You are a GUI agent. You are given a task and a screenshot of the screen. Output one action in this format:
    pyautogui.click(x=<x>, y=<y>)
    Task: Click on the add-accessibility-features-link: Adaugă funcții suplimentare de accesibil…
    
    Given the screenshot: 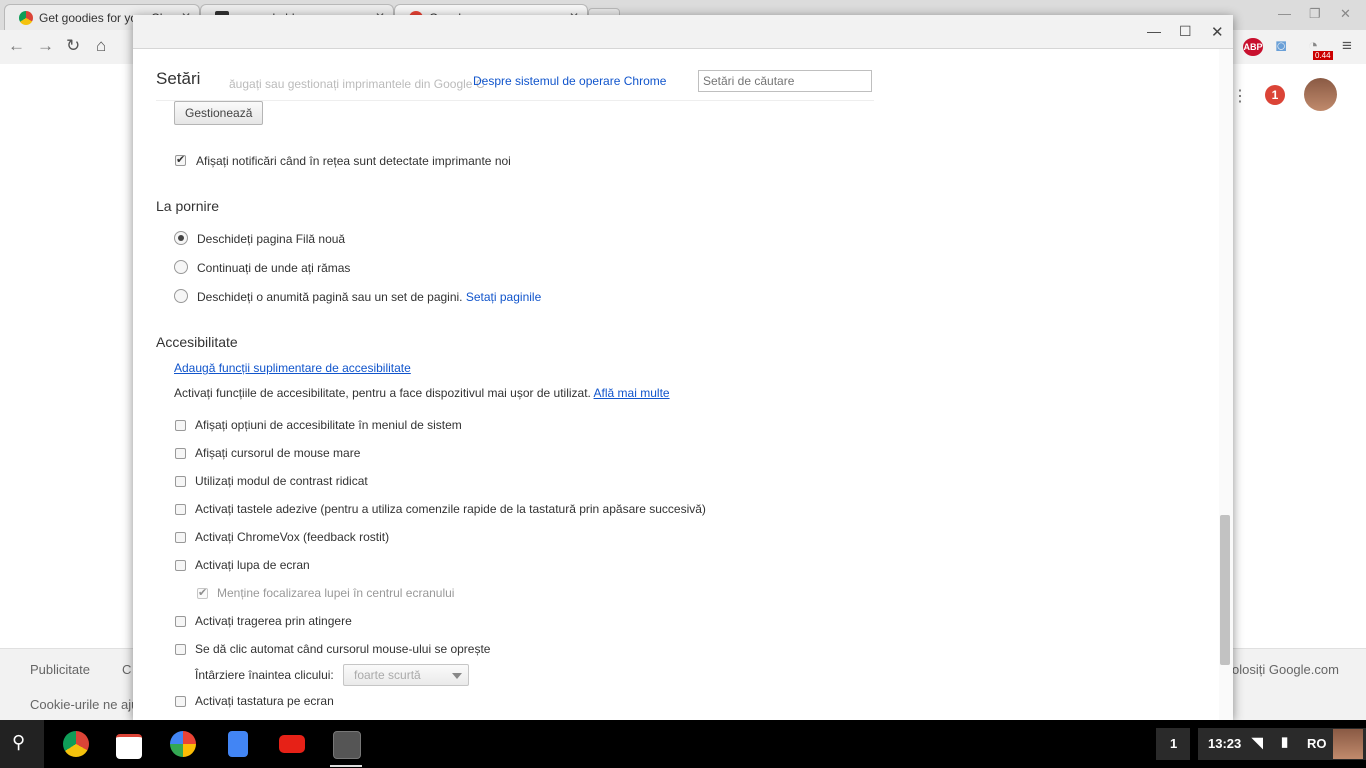 What is the action you would take?
    pyautogui.click(x=292, y=368)
    